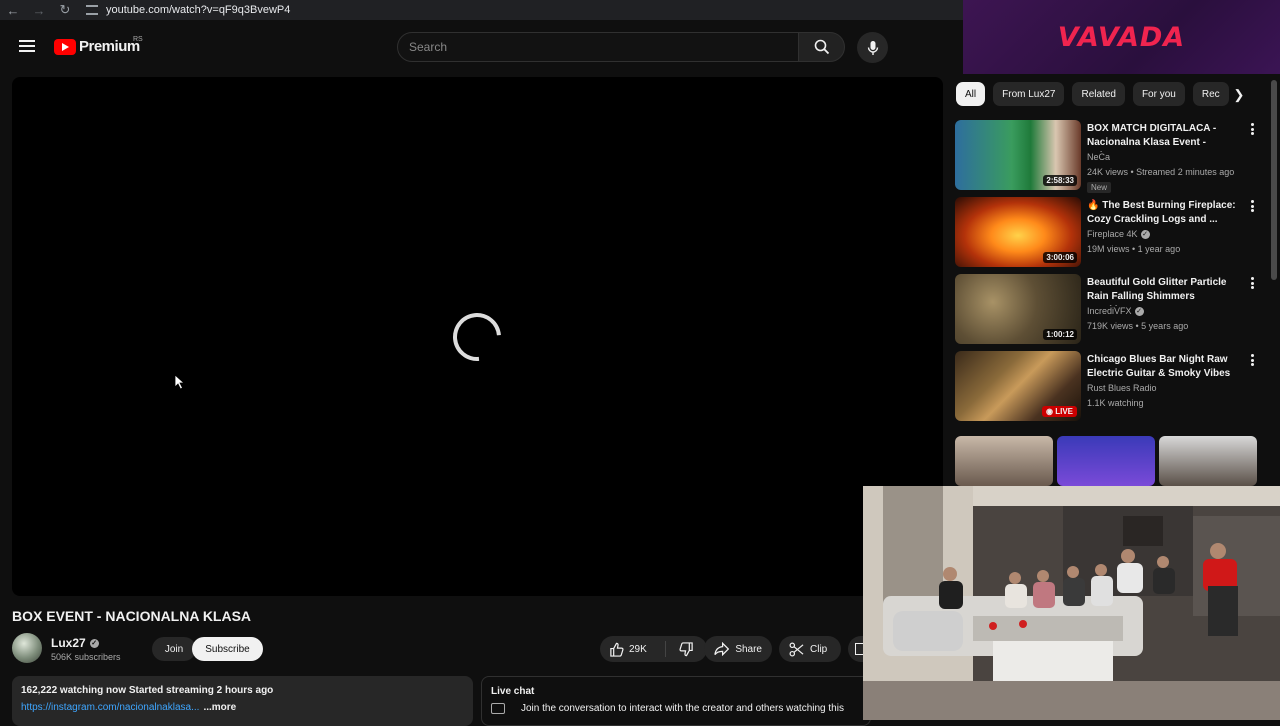  Describe the element at coordinates (617, 649) in the screenshot. I see `thumbs-up-icon` at that location.